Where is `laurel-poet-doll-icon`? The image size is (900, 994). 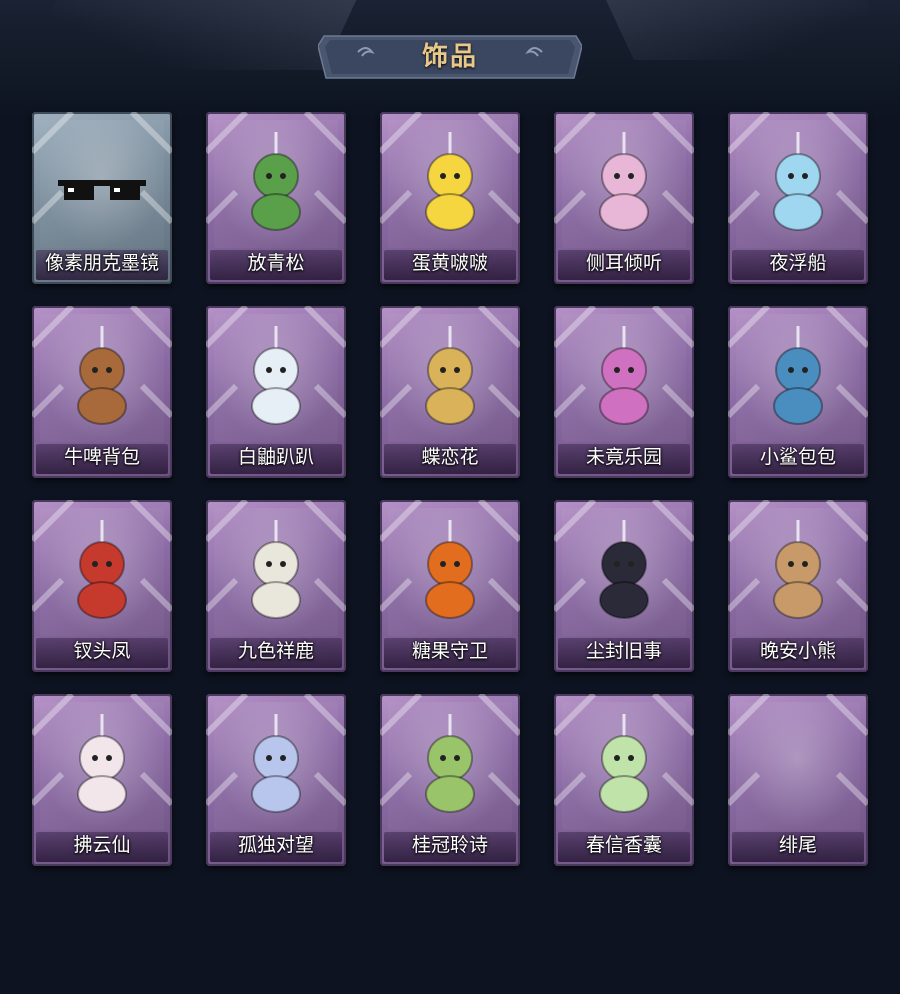
laurel-poet-doll-icon is located at coordinates (450, 763).